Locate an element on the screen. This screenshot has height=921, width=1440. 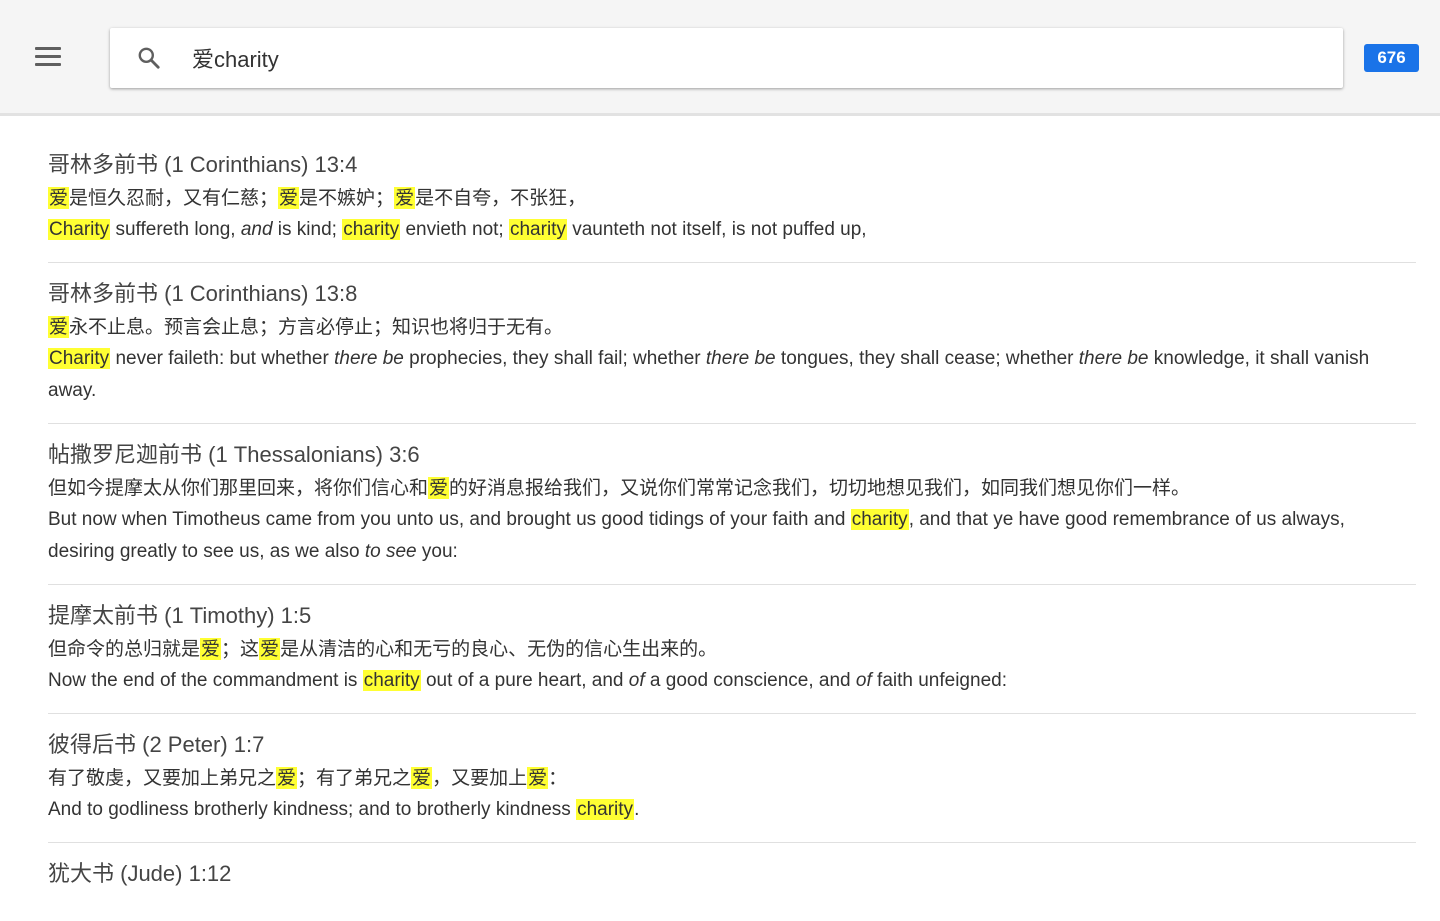
text-segment: never faileth: but whether is located at coordinates (222, 358).